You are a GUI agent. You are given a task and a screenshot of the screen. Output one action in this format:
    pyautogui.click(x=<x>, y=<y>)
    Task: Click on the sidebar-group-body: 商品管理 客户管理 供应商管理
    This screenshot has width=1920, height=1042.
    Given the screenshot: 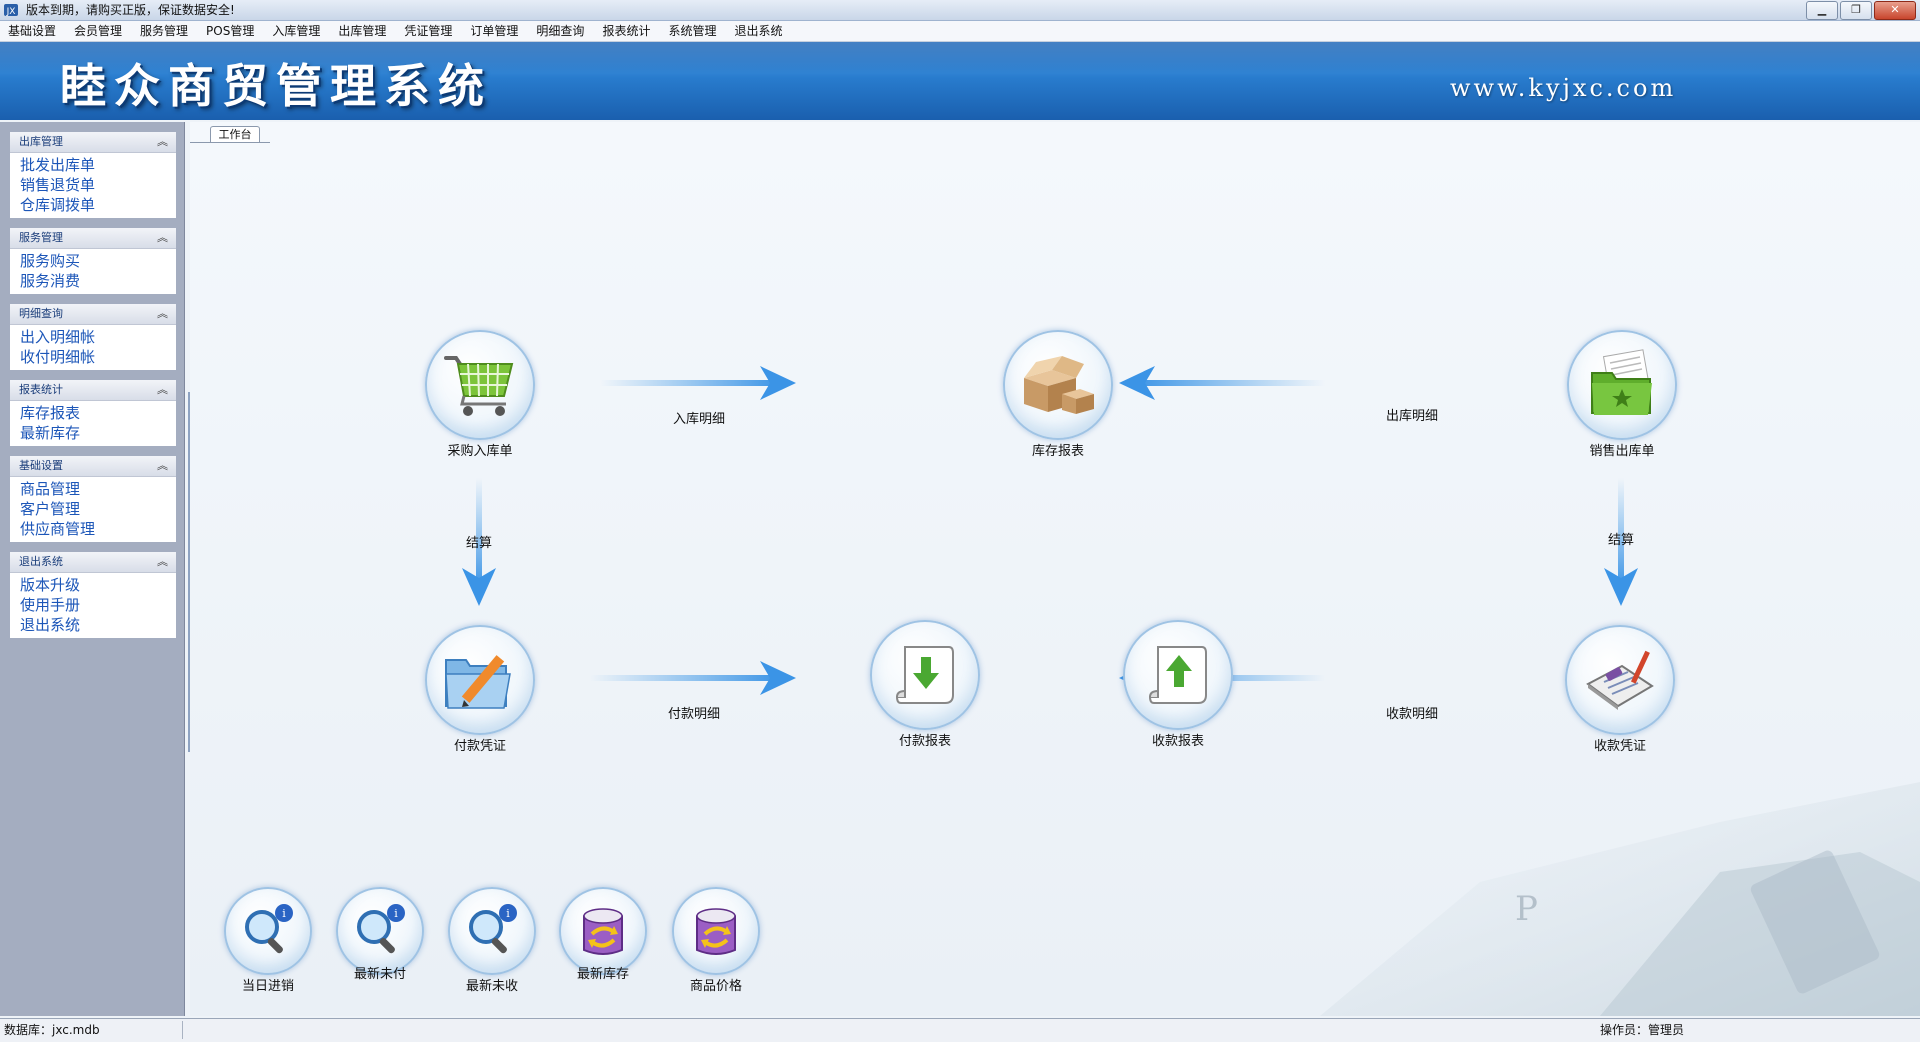 What is the action you would take?
    pyautogui.click(x=93, y=509)
    